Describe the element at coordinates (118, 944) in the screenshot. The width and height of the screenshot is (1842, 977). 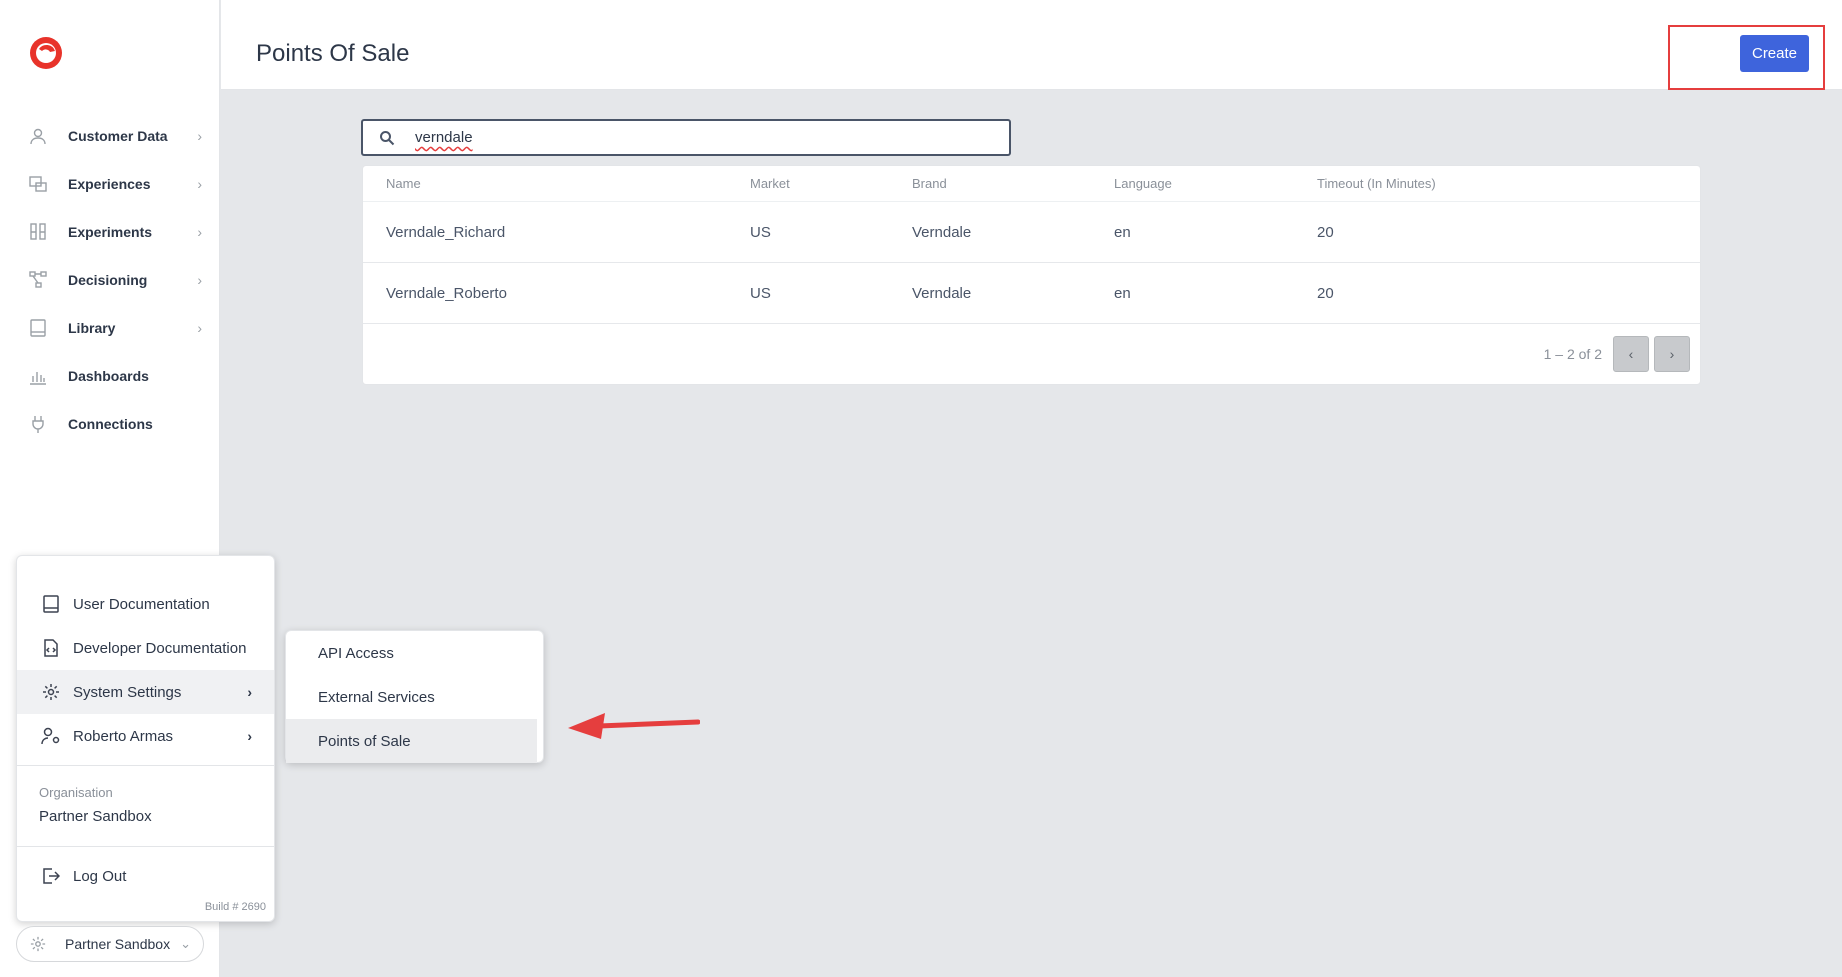
I see `workspace-label: Partner Sandbox` at that location.